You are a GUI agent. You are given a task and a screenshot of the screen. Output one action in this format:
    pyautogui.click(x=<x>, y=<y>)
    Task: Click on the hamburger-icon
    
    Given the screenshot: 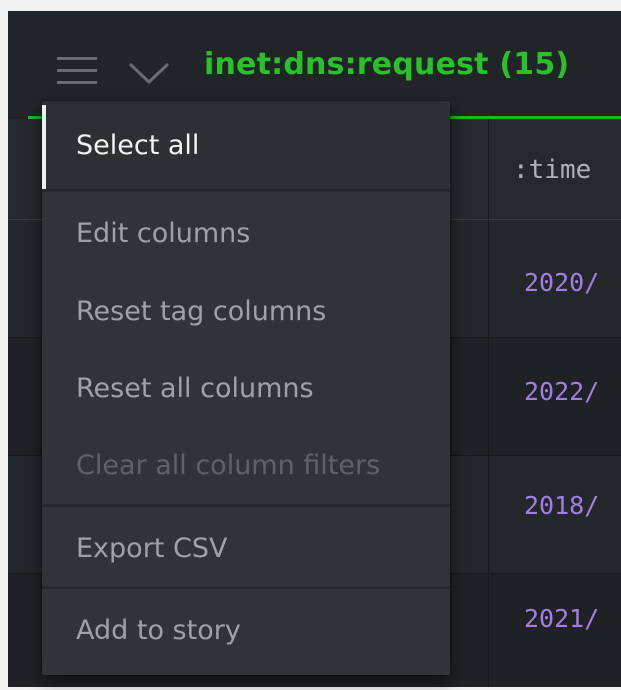 What is the action you would take?
    pyautogui.click(x=77, y=71)
    